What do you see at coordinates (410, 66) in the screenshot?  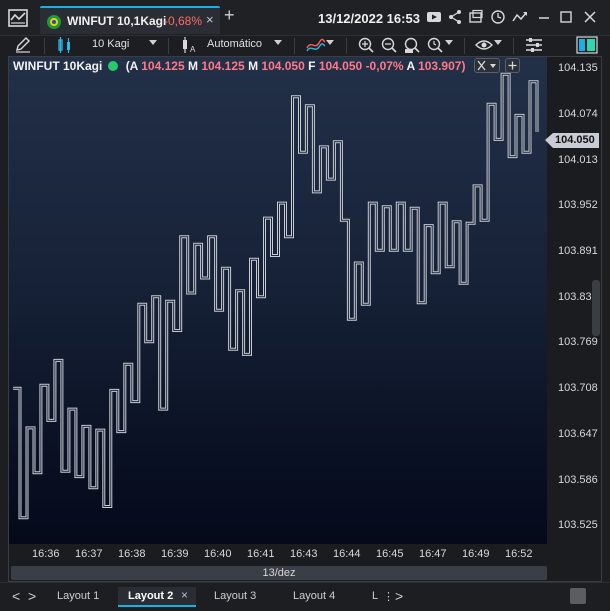 I see `legend-prev-label: A` at bounding box center [410, 66].